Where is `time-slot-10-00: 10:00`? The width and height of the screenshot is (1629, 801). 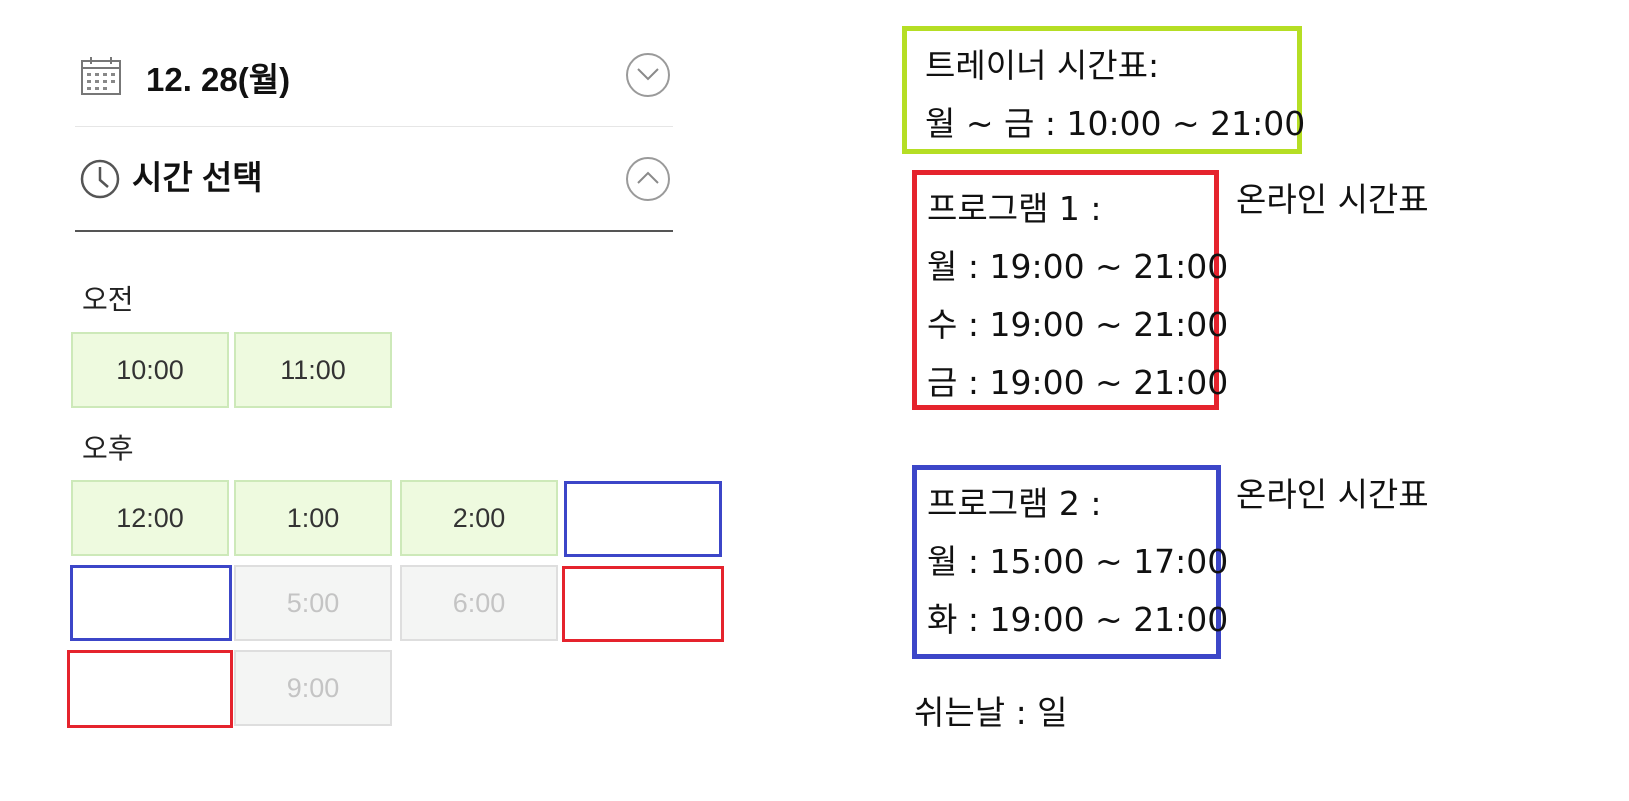
time-slot-10-00: 10:00 is located at coordinates (150, 370).